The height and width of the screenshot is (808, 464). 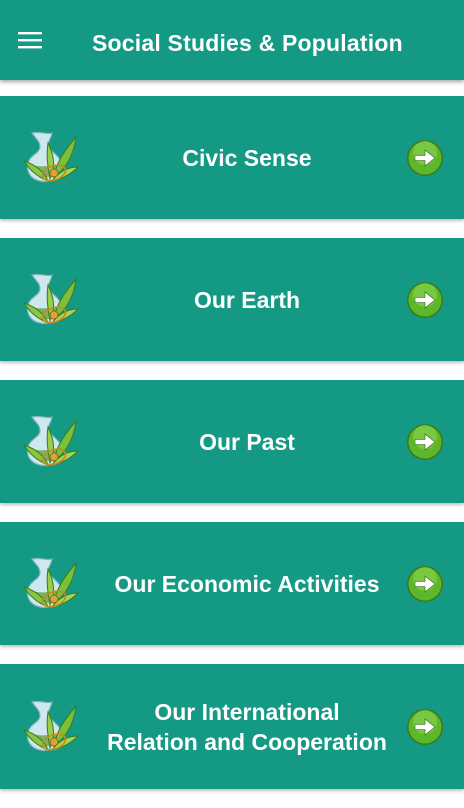 I want to click on topic-label-line: Civic Sense, so click(x=247, y=157).